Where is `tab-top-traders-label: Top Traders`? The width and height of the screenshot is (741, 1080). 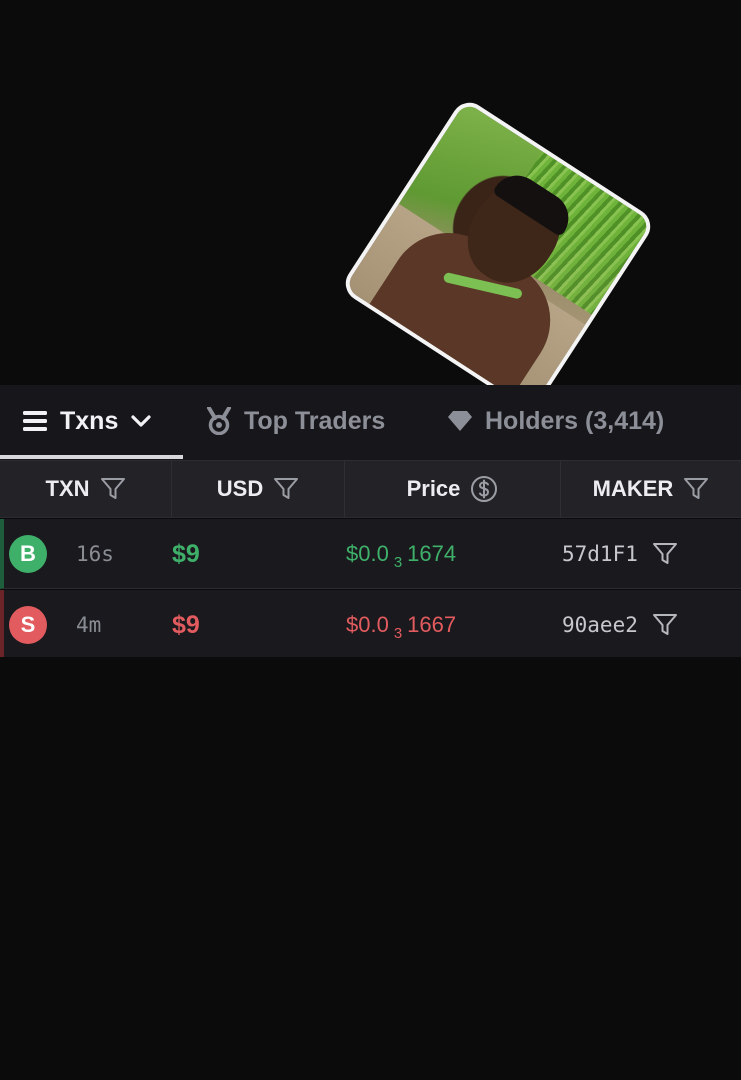 tab-top-traders-label: Top Traders is located at coordinates (315, 420).